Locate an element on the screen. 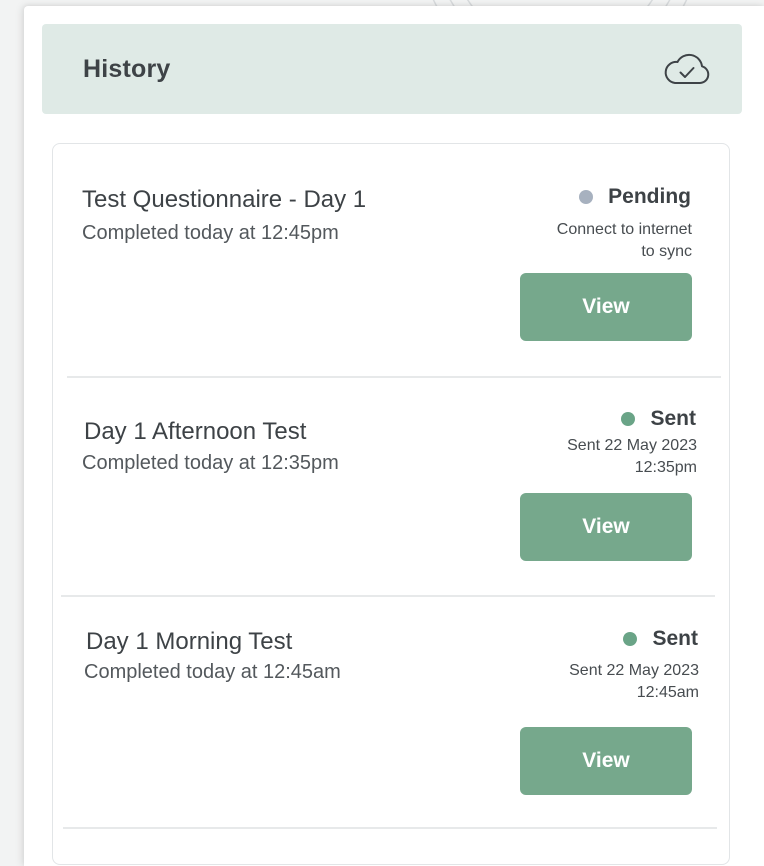 The image size is (764, 866). status-note-line: to sync is located at coordinates (666, 251).